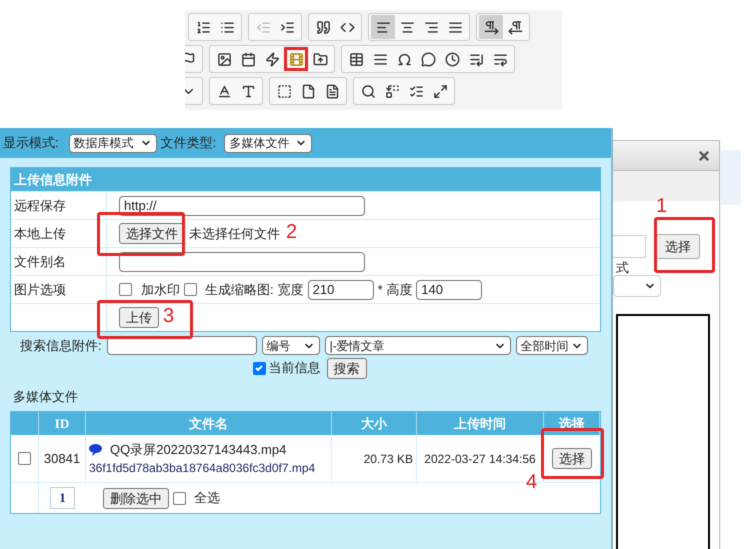 The width and height of the screenshot is (755, 549). What do you see at coordinates (188, 143) in the screenshot?
I see `field-label: 文件类型:` at bounding box center [188, 143].